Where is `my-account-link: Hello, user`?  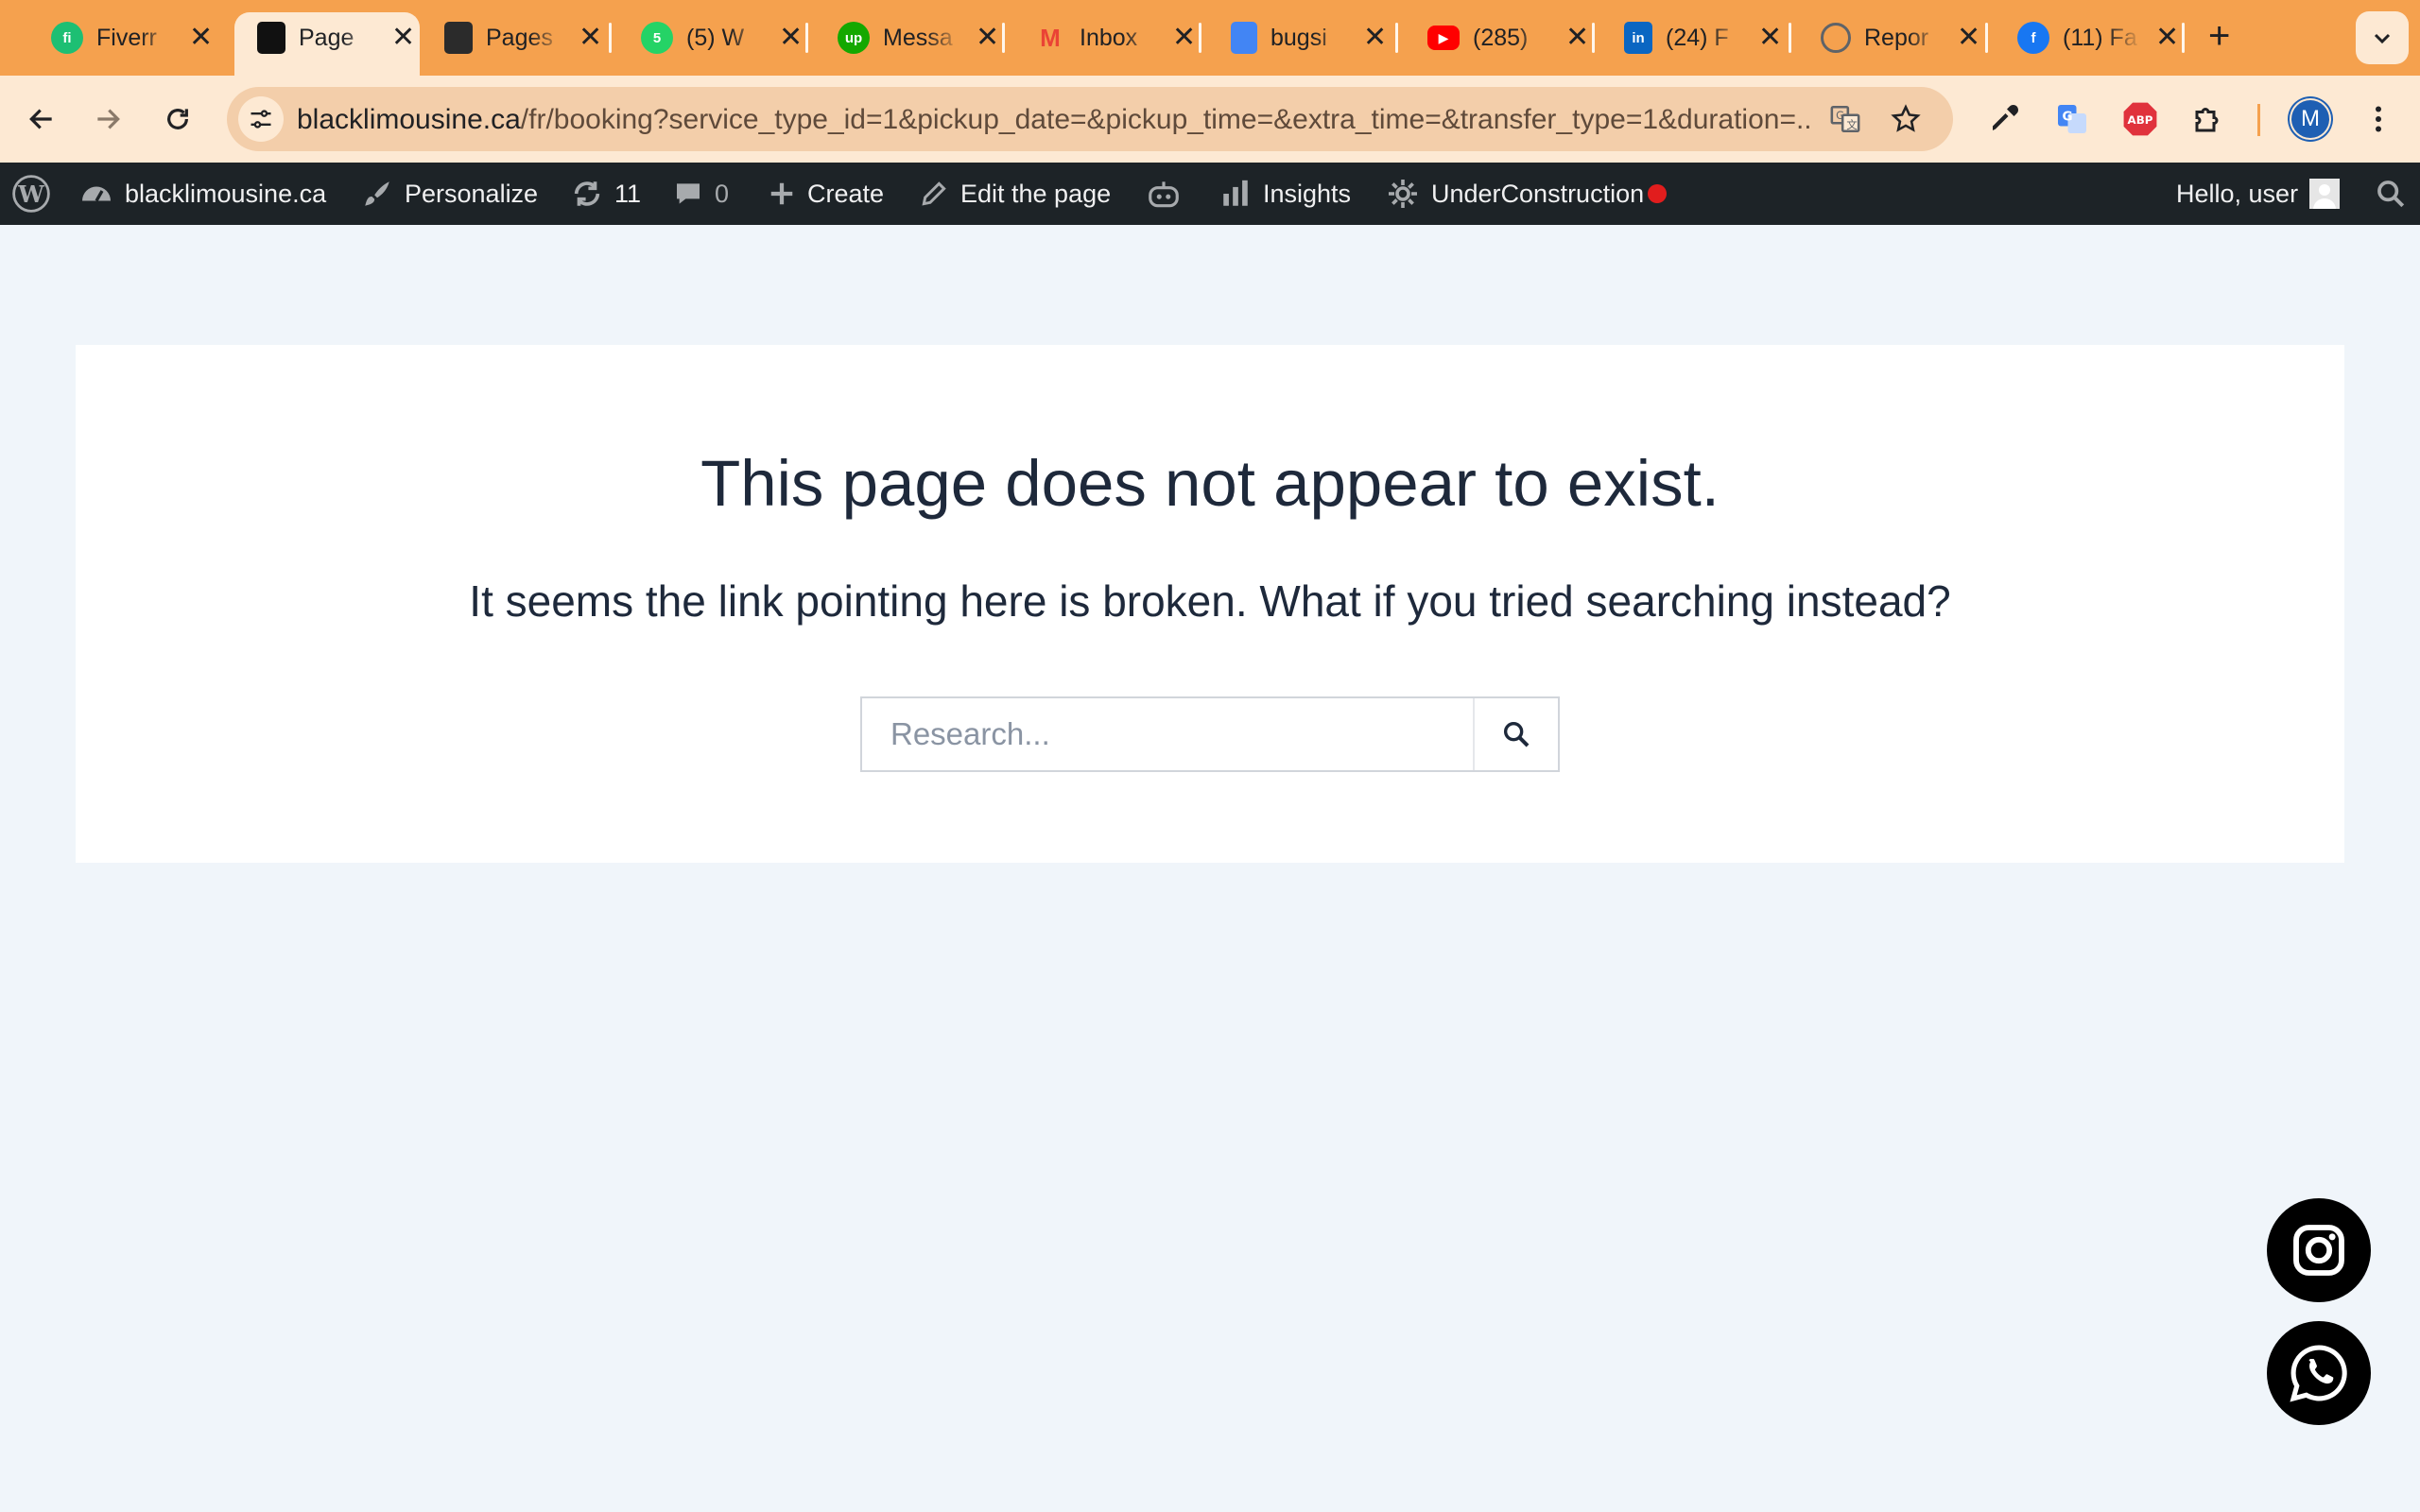 my-account-link: Hello, user is located at coordinates (2259, 194).